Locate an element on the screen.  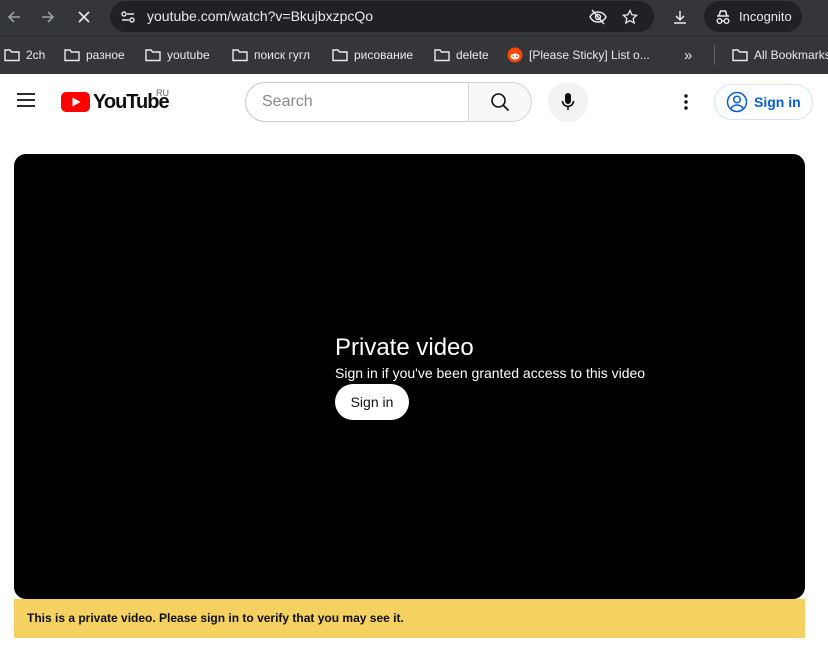
header-sign-in-label: Sign in is located at coordinates (777, 102).